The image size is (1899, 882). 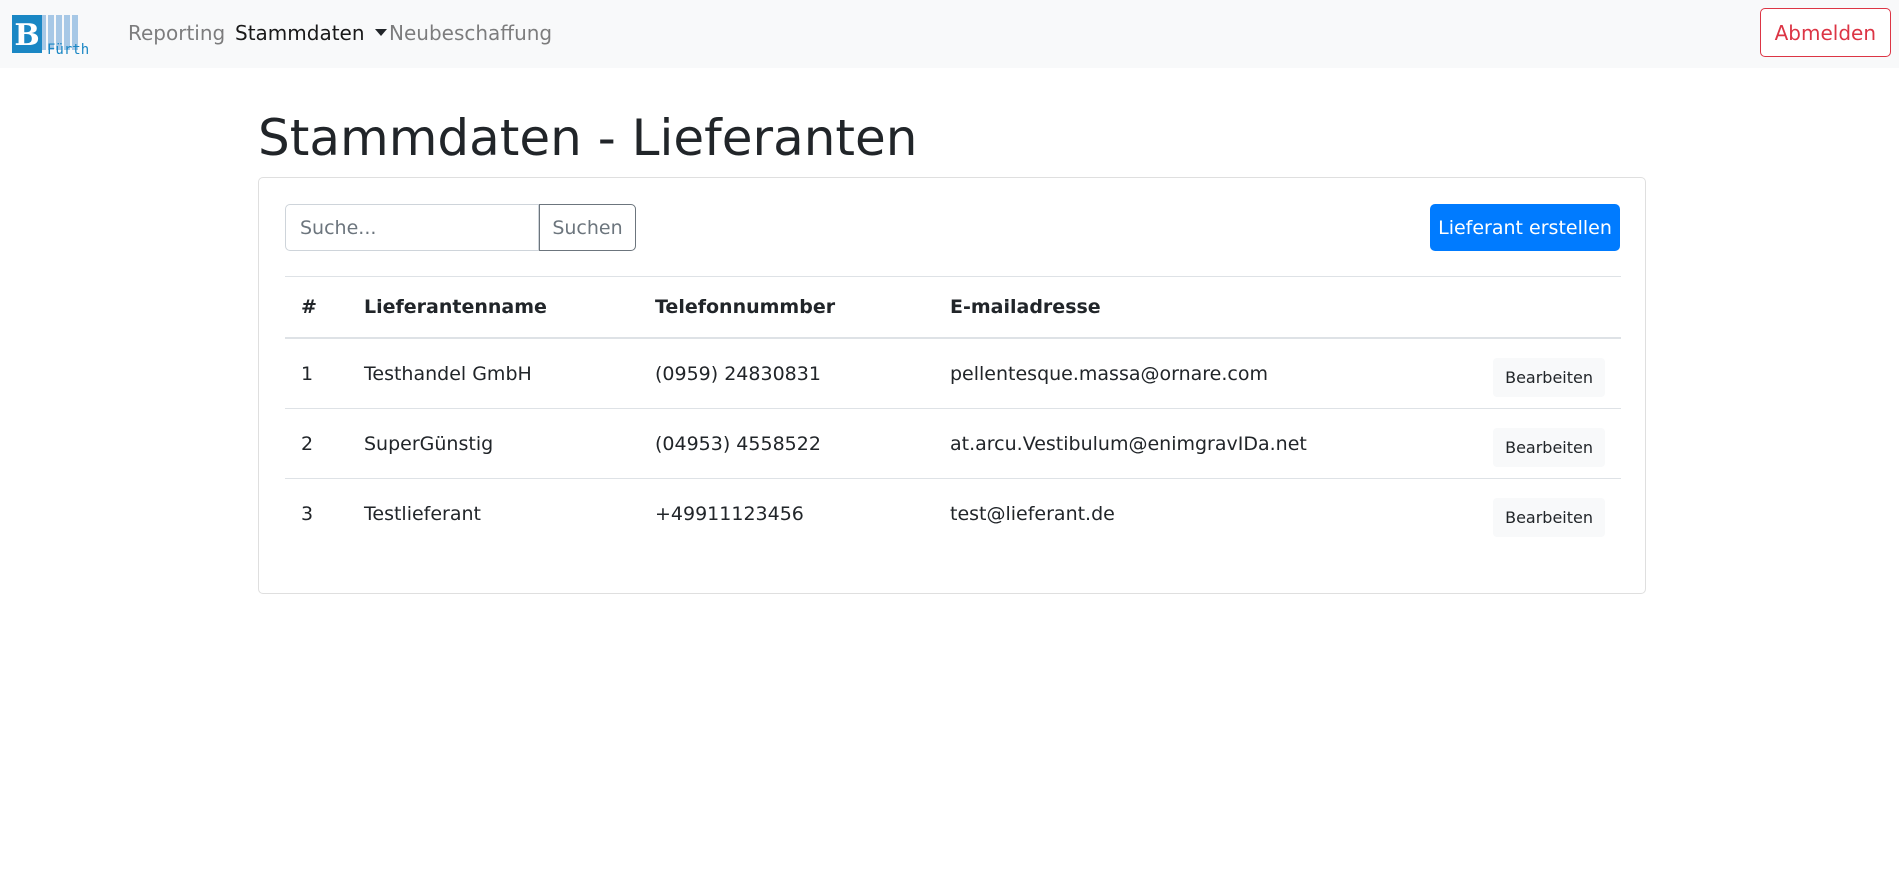 What do you see at coordinates (729, 513) in the screenshot?
I see `cell-phone: +49911123456` at bounding box center [729, 513].